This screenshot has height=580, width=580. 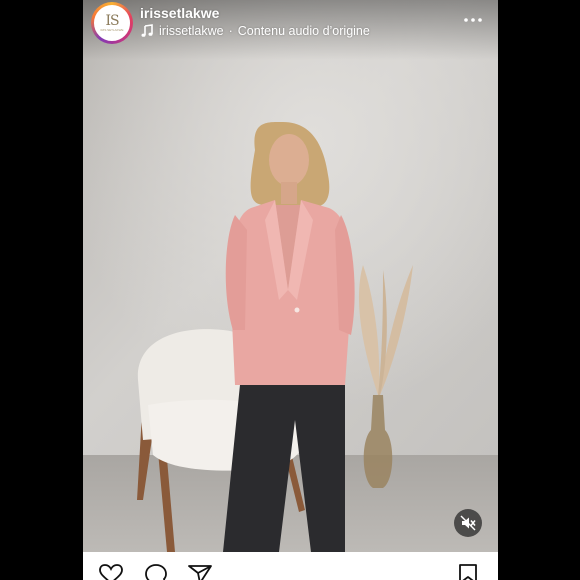 What do you see at coordinates (111, 572) in the screenshot?
I see `heart-icon` at bounding box center [111, 572].